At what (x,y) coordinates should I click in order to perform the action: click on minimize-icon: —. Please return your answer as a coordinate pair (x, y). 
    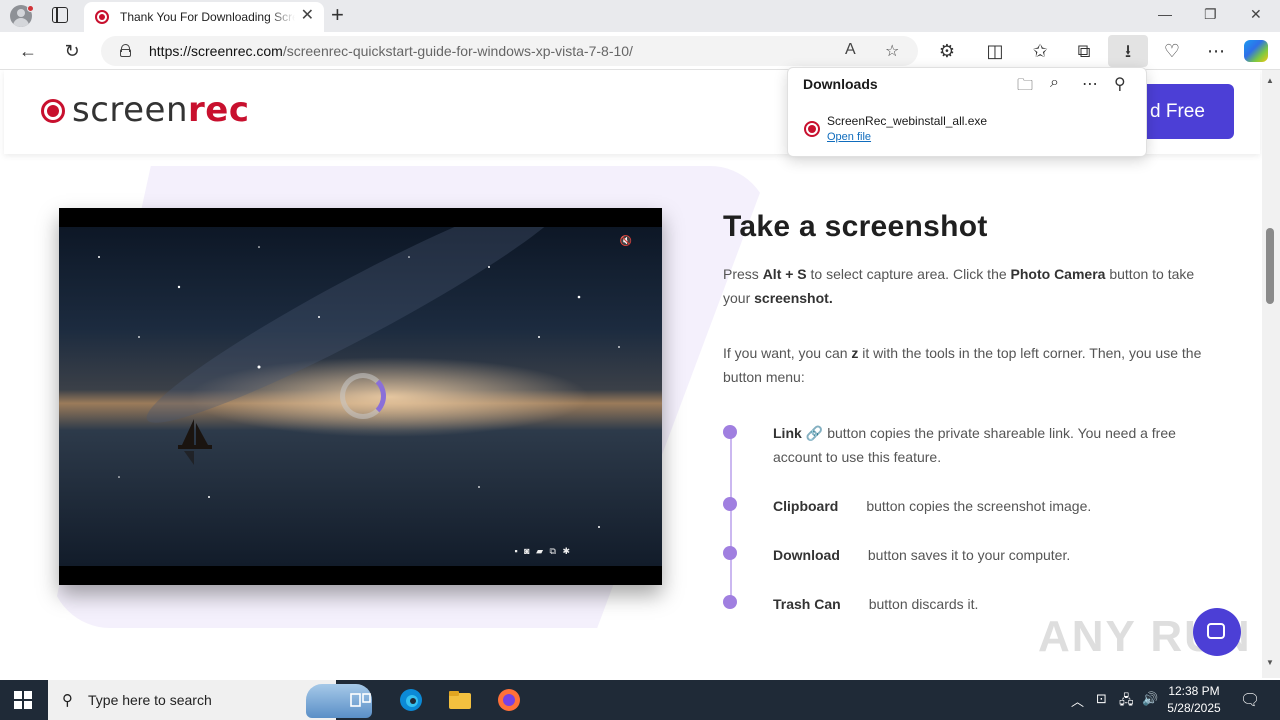
    Looking at the image, I should click on (1165, 14).